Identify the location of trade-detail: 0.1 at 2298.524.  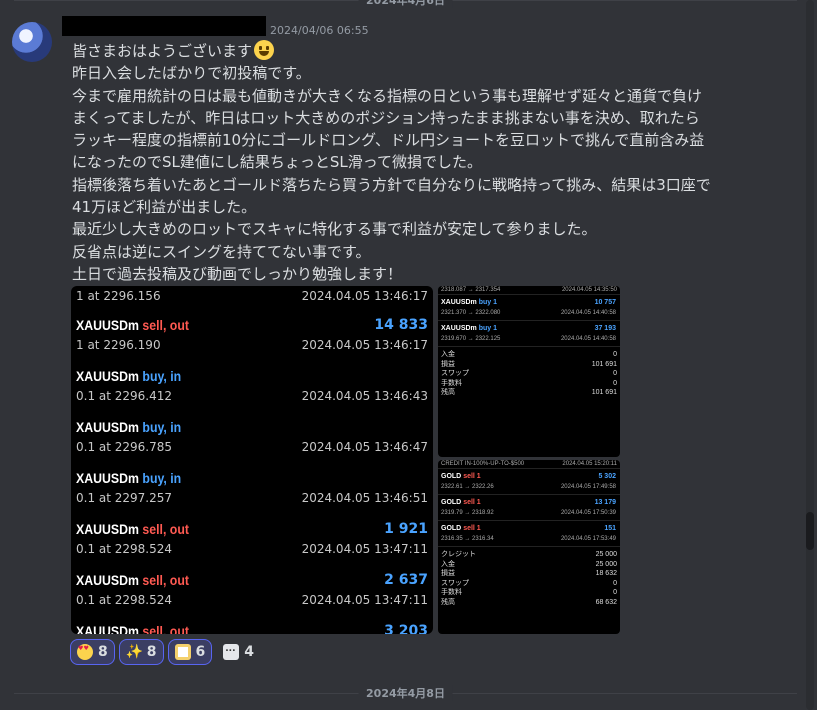
(124, 600).